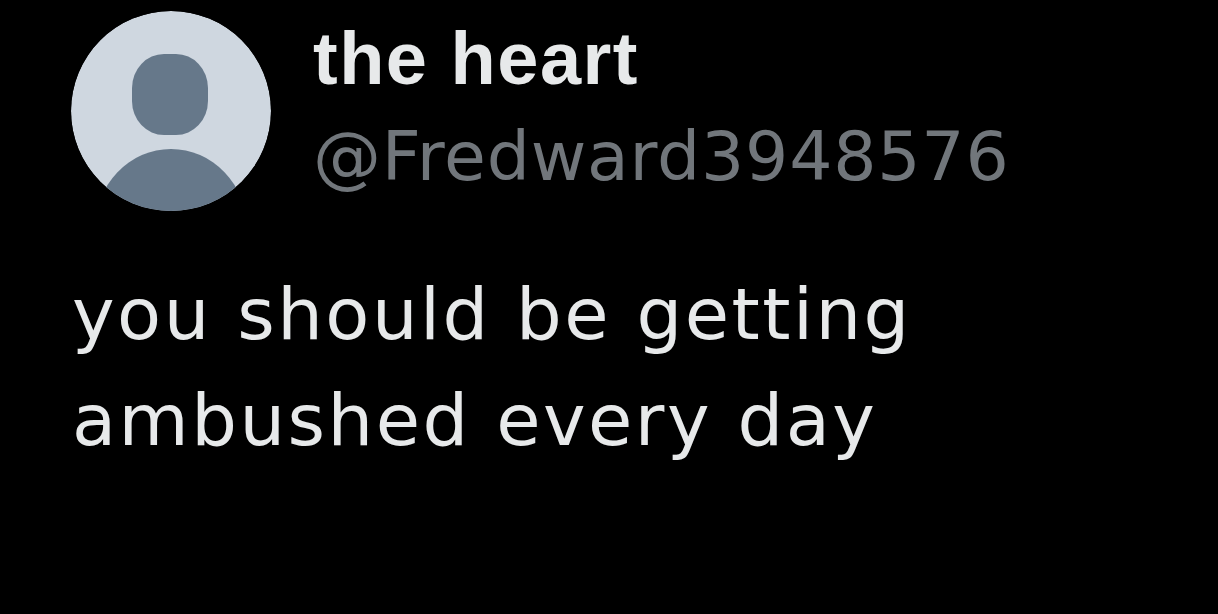 This screenshot has width=1218, height=614. I want to click on avatar-silhouette-icon, so click(171, 111).